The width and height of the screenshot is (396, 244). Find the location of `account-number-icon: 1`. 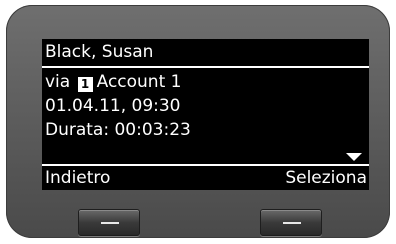

account-number-icon: 1 is located at coordinates (85, 84).